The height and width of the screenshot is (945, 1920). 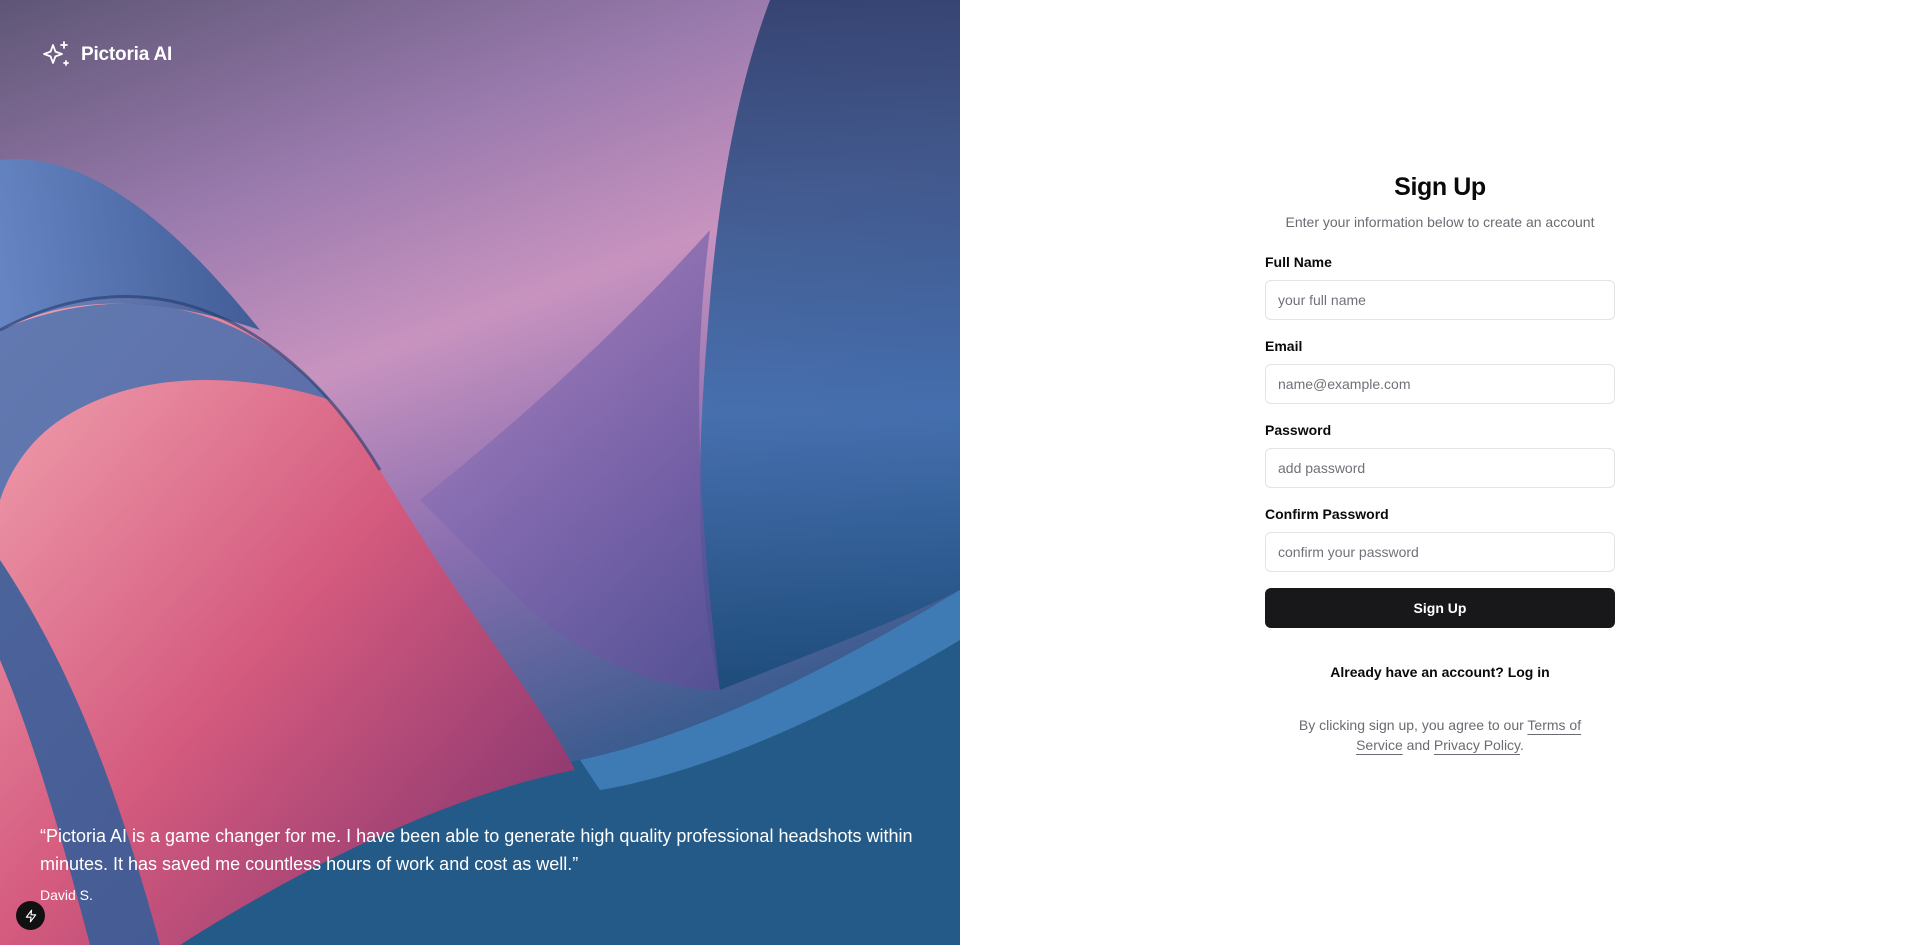 I want to click on login-prompt-text: Already have an account?, so click(x=1417, y=672).